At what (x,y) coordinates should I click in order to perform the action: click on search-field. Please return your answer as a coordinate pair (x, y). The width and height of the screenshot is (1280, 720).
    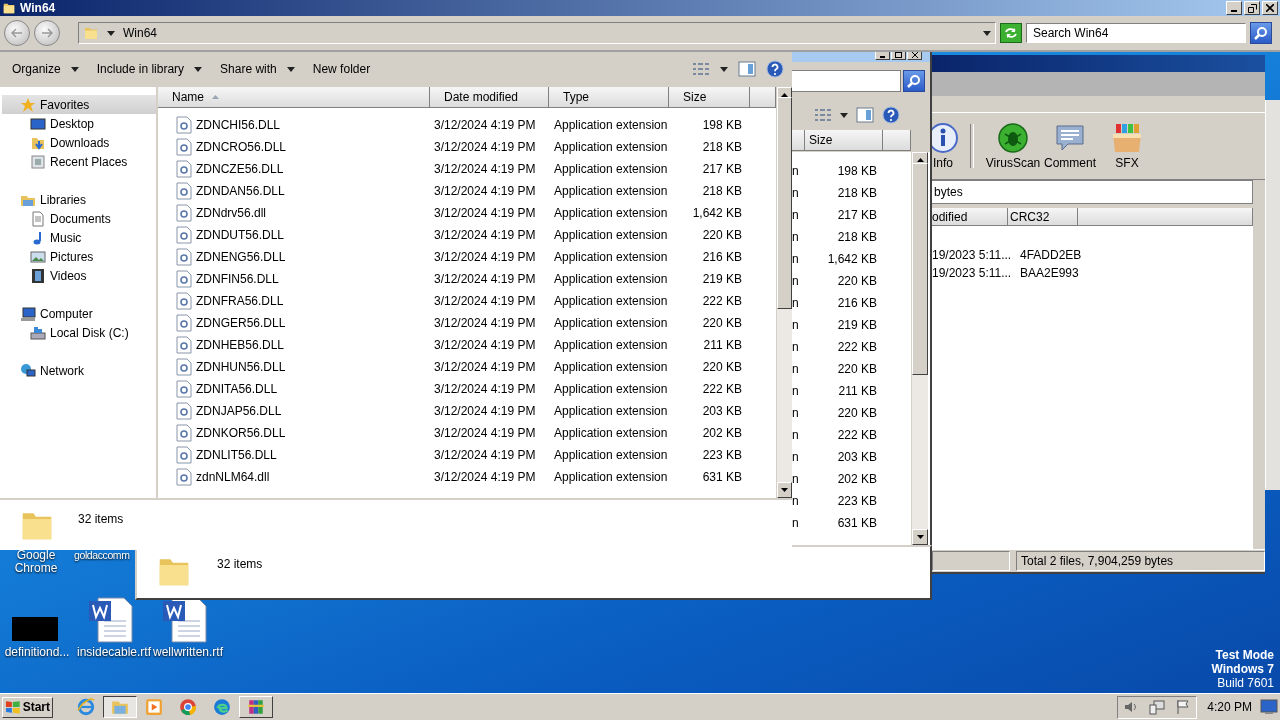
    Looking at the image, I should click on (846, 81).